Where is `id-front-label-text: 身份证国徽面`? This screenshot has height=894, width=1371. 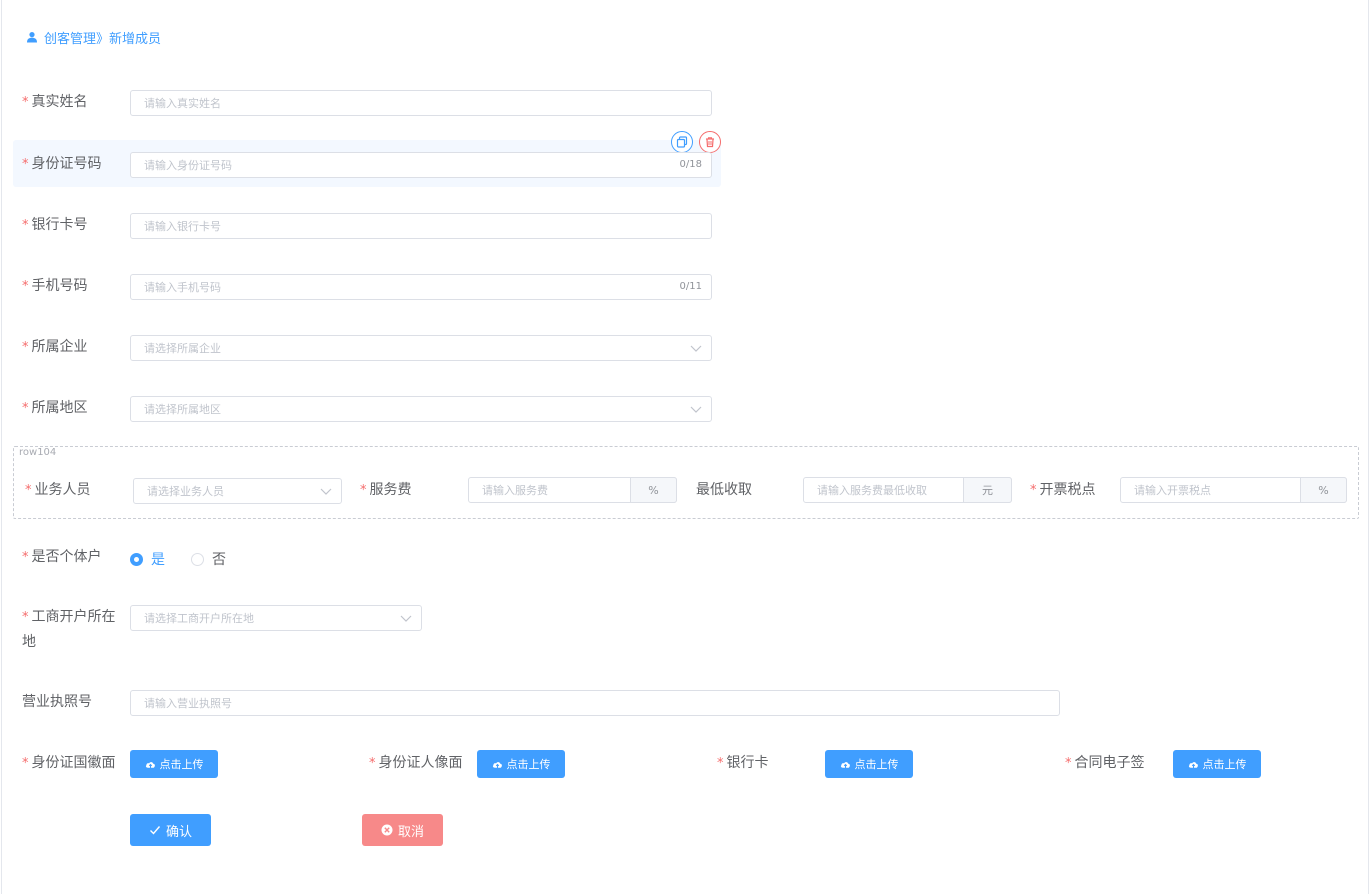
id-front-label-text: 身份证国徽面 is located at coordinates (73, 763).